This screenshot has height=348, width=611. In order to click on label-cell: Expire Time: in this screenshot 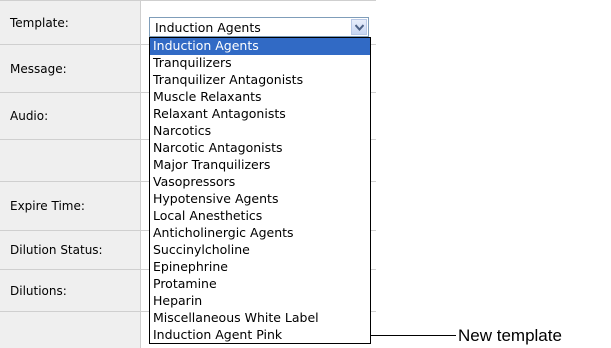, I will do `click(70, 206)`.